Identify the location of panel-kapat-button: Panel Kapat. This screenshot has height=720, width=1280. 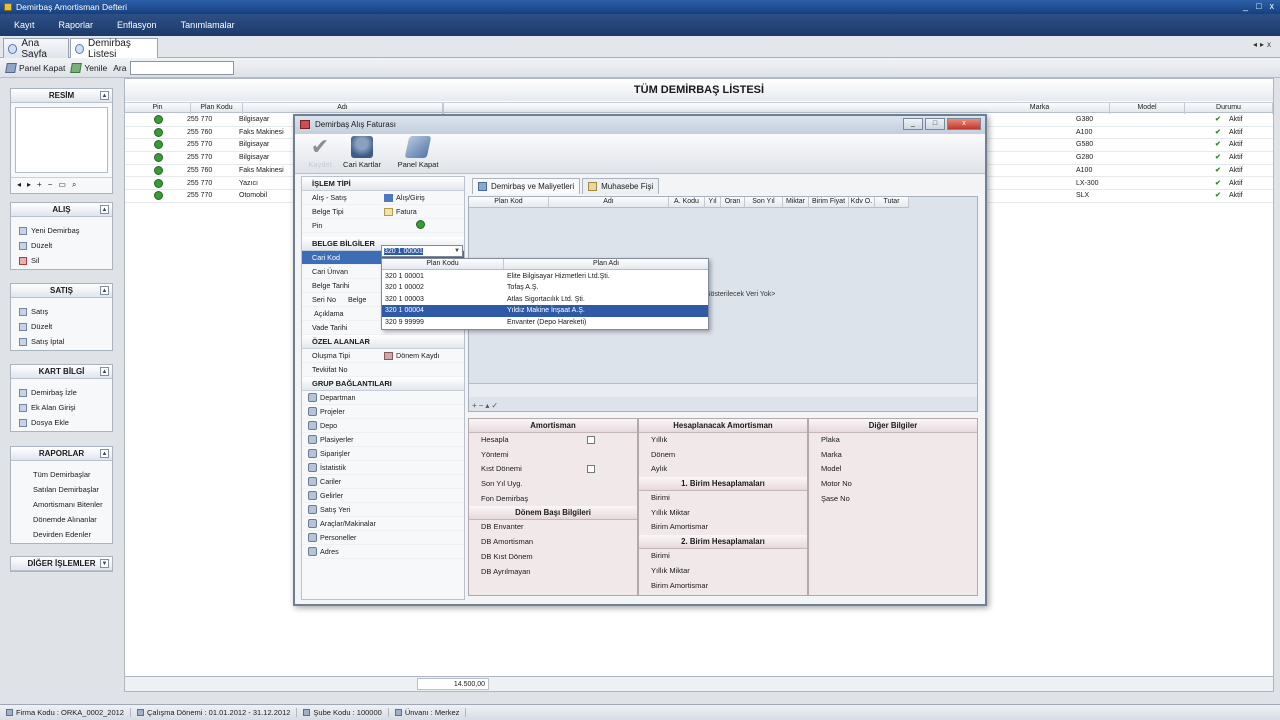
(35, 67).